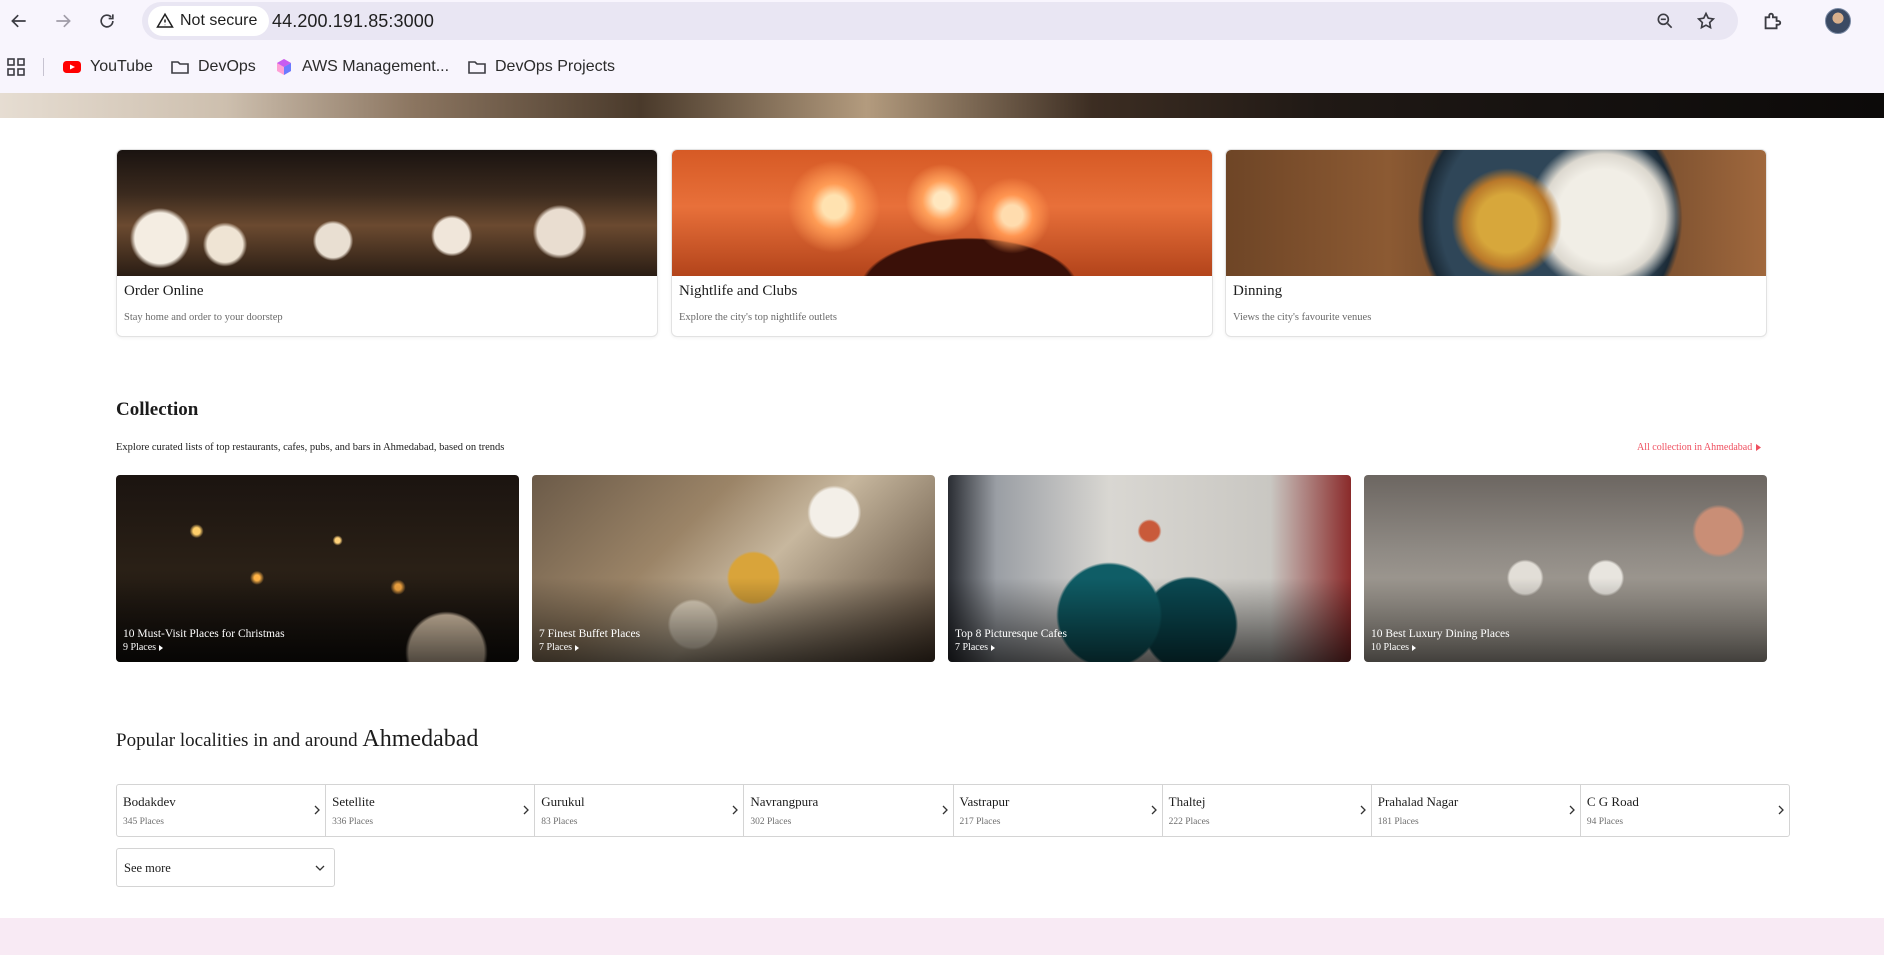  What do you see at coordinates (849, 810) in the screenshot?
I see `locality-item: Navrangpura 302 Places` at bounding box center [849, 810].